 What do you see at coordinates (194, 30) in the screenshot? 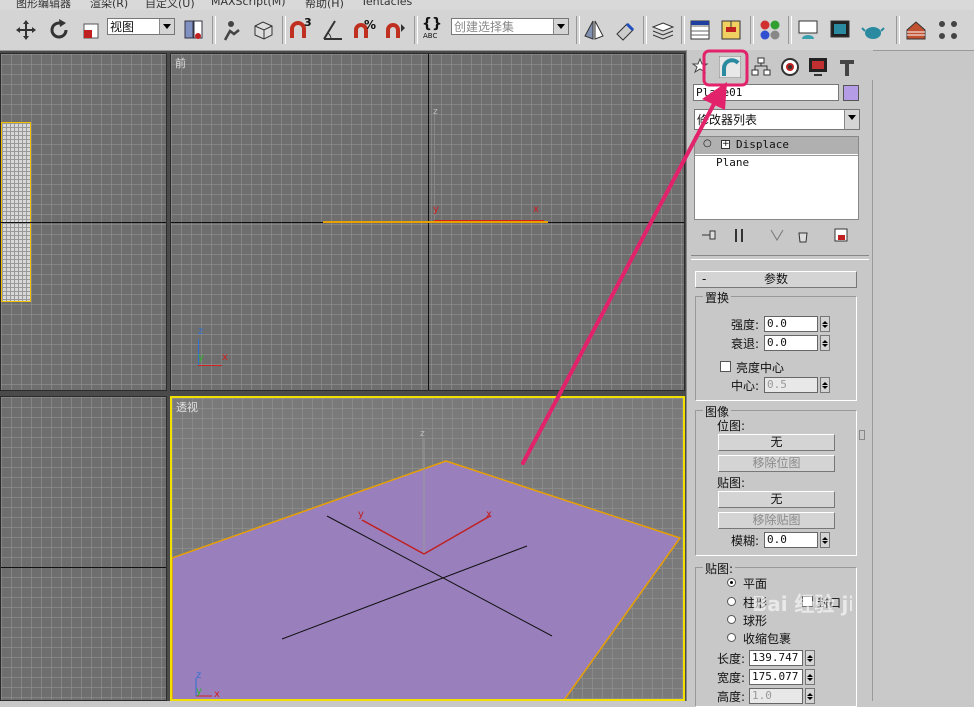
I see `pivot-icon` at bounding box center [194, 30].